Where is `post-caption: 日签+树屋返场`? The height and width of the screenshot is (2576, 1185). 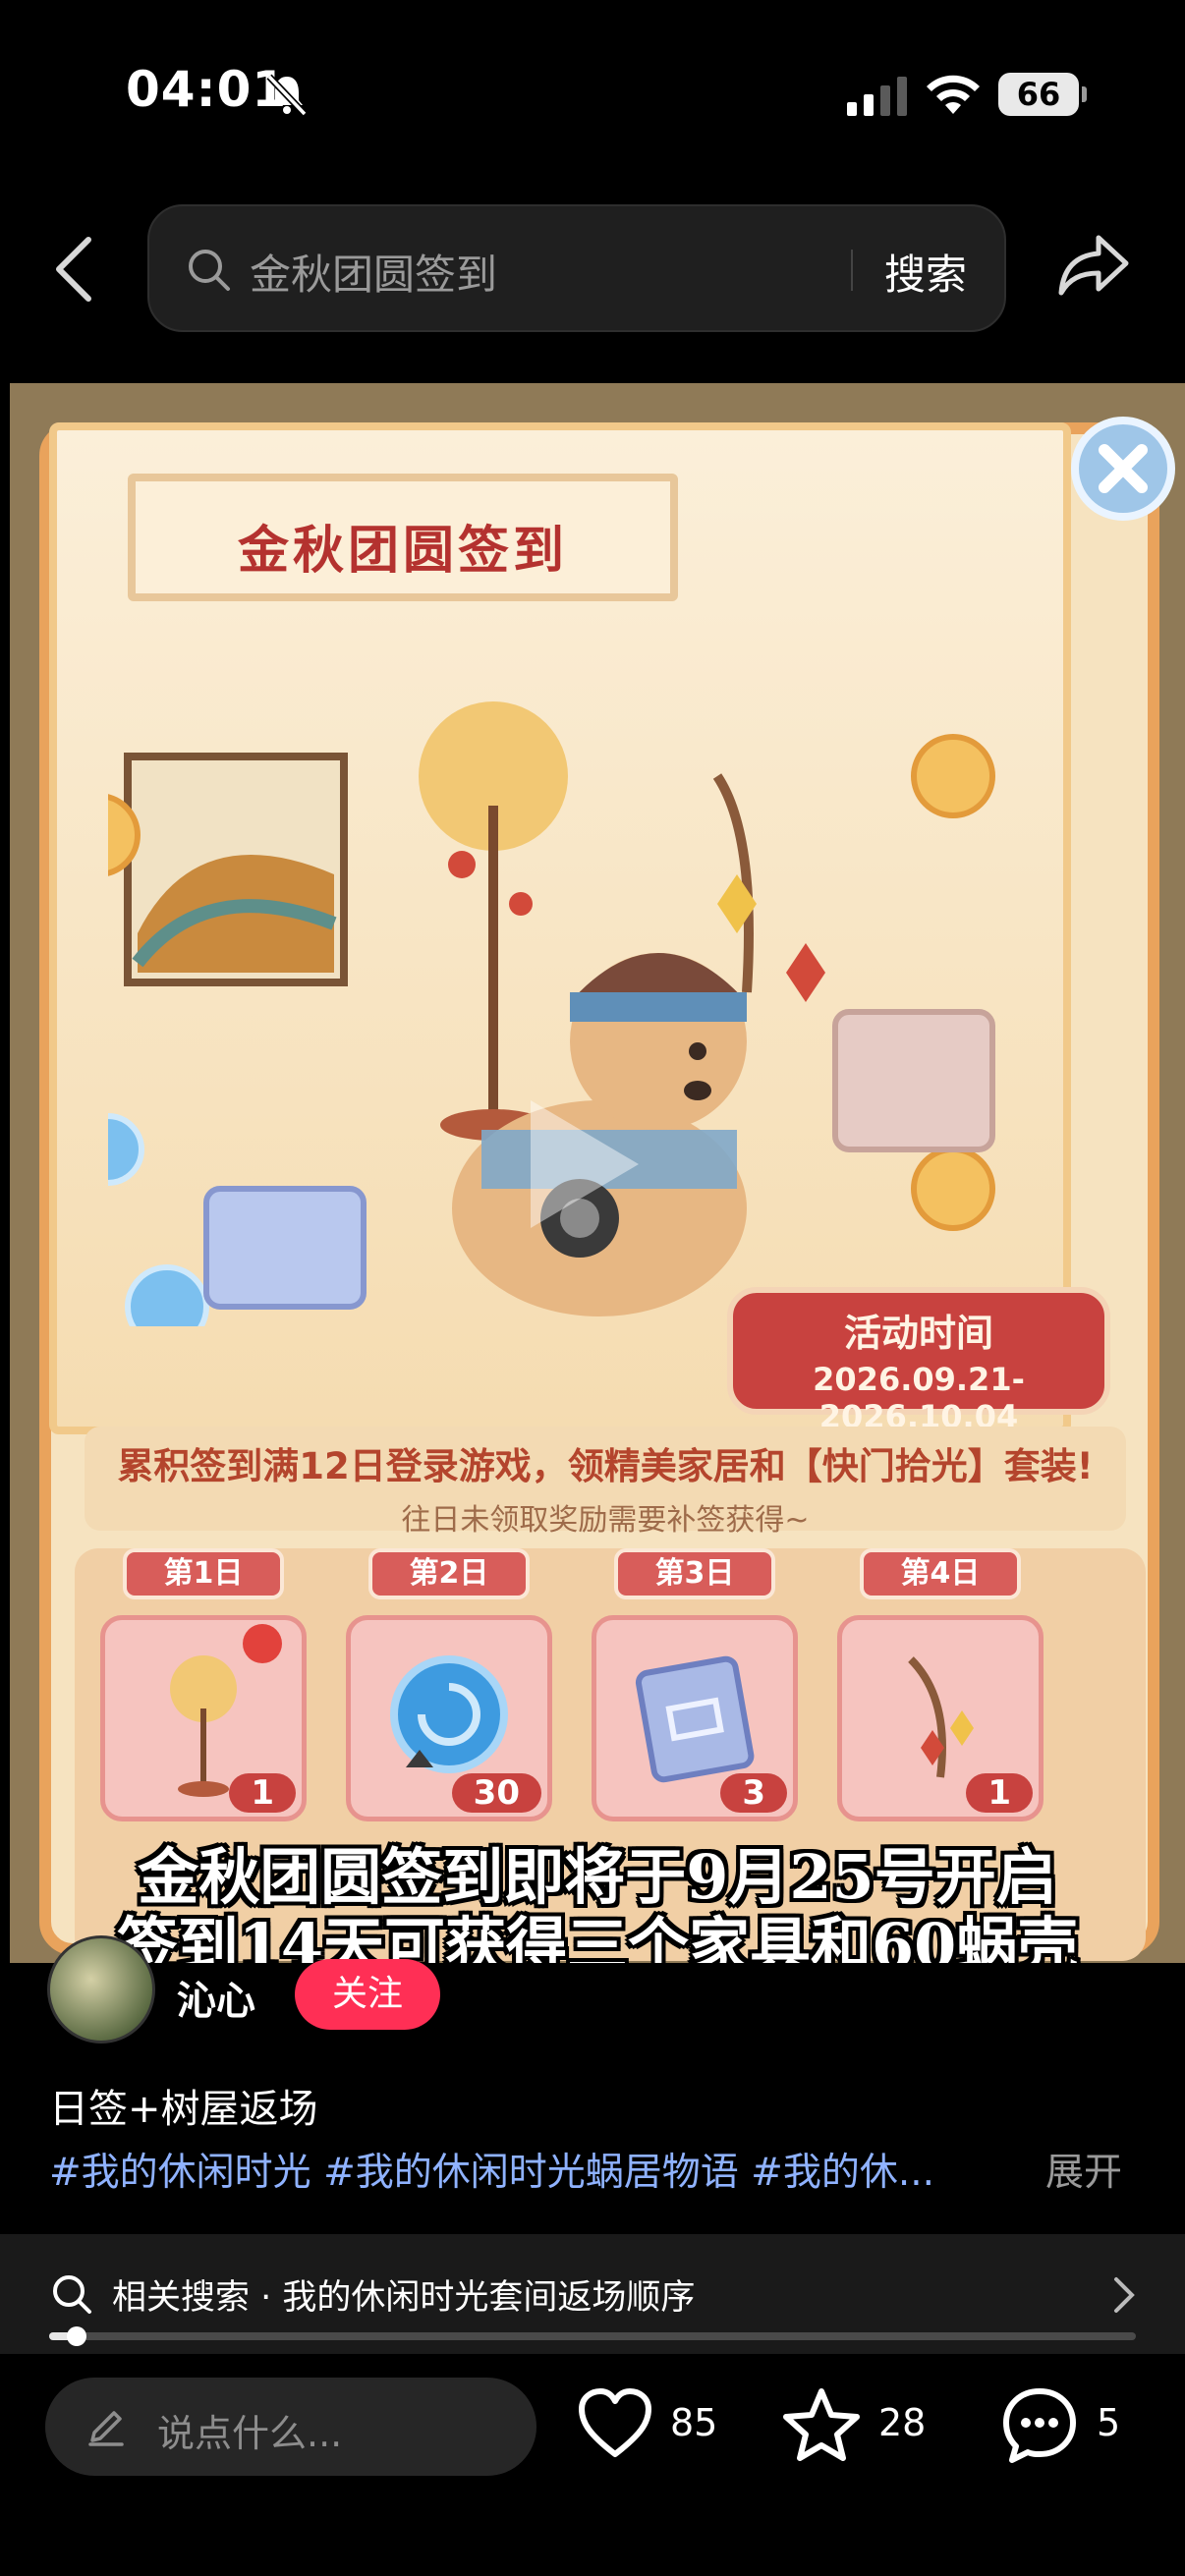 post-caption: 日签+树屋返场 is located at coordinates (184, 2109).